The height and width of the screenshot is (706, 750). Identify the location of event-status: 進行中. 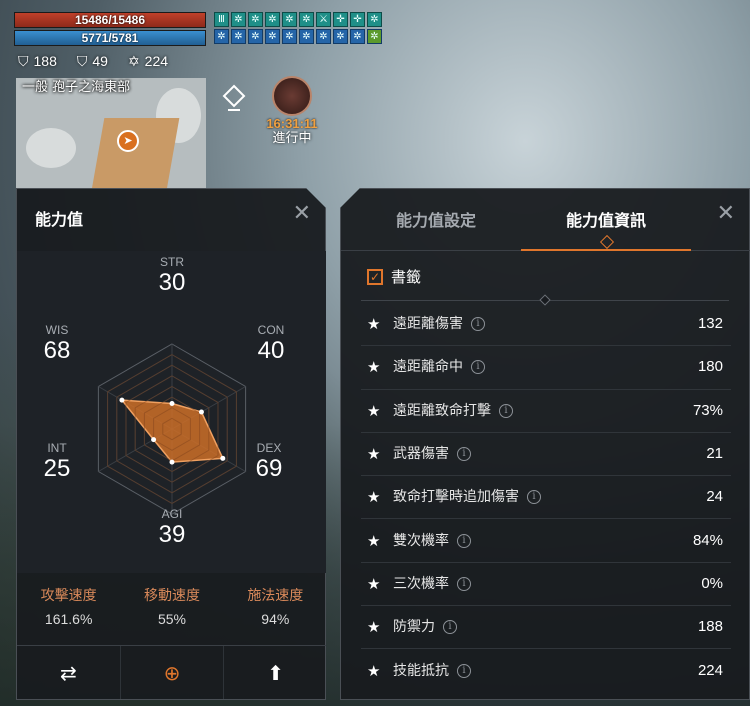
(292, 138).